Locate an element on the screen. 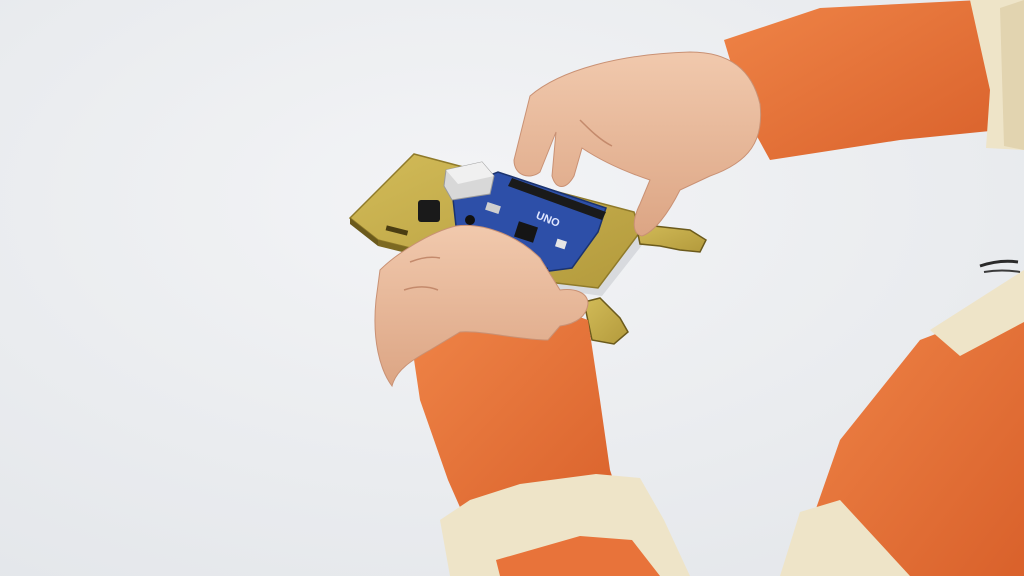 The width and height of the screenshot is (1024, 576). power-jack is located at coordinates (470, 220).